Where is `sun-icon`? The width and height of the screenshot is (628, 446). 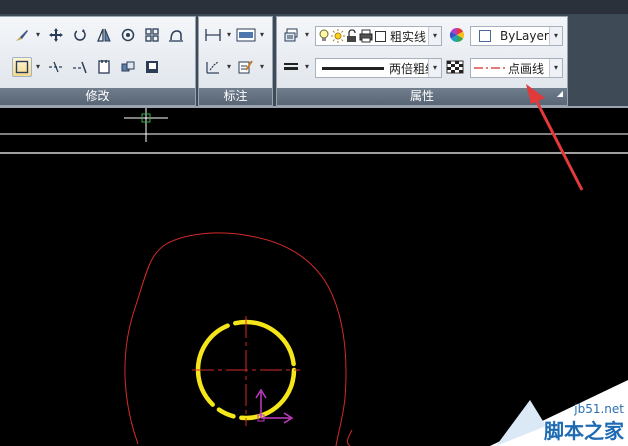 sun-icon is located at coordinates (338, 36).